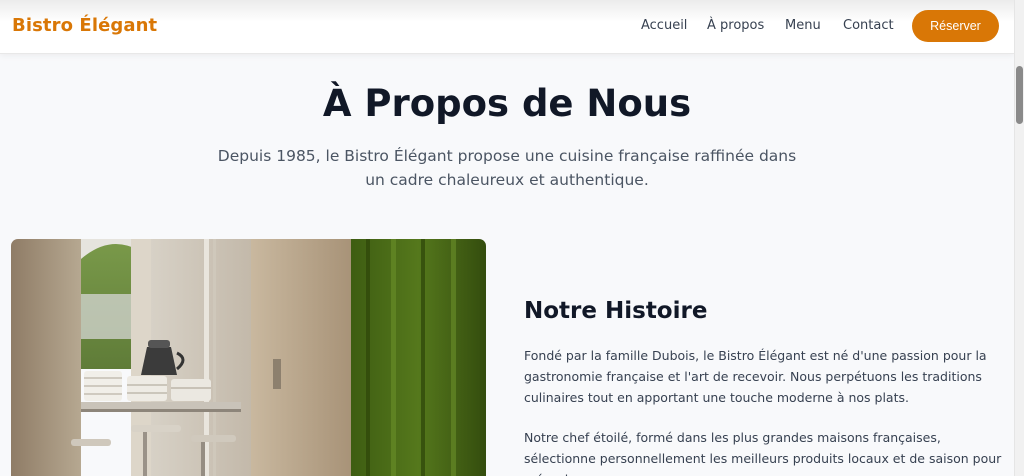 The width and height of the screenshot is (1024, 476). Describe the element at coordinates (868, 25) in the screenshot. I see `nav-link-contact: Contact` at that location.